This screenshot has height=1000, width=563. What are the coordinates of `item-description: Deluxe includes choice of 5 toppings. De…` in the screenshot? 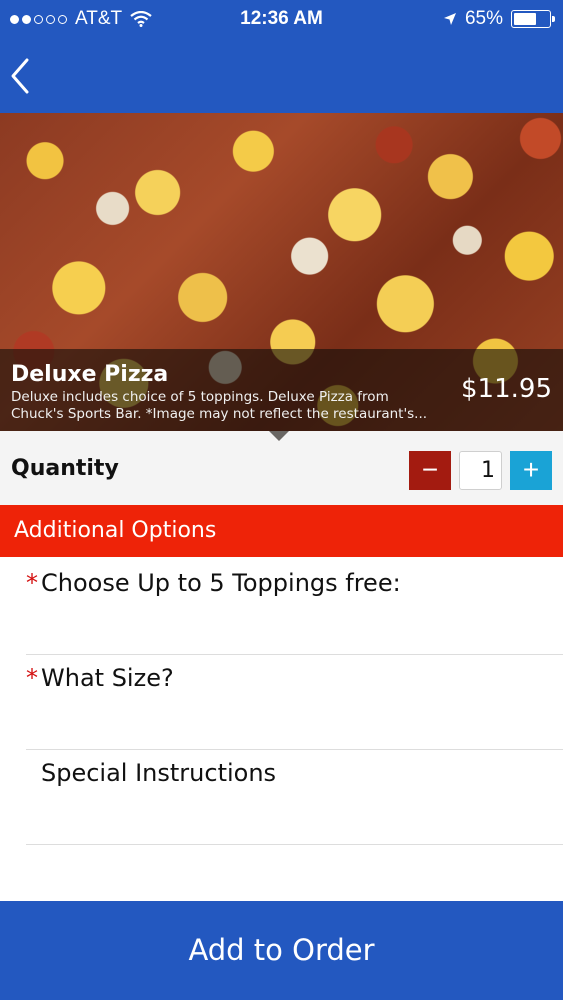 It's located at (231, 406).